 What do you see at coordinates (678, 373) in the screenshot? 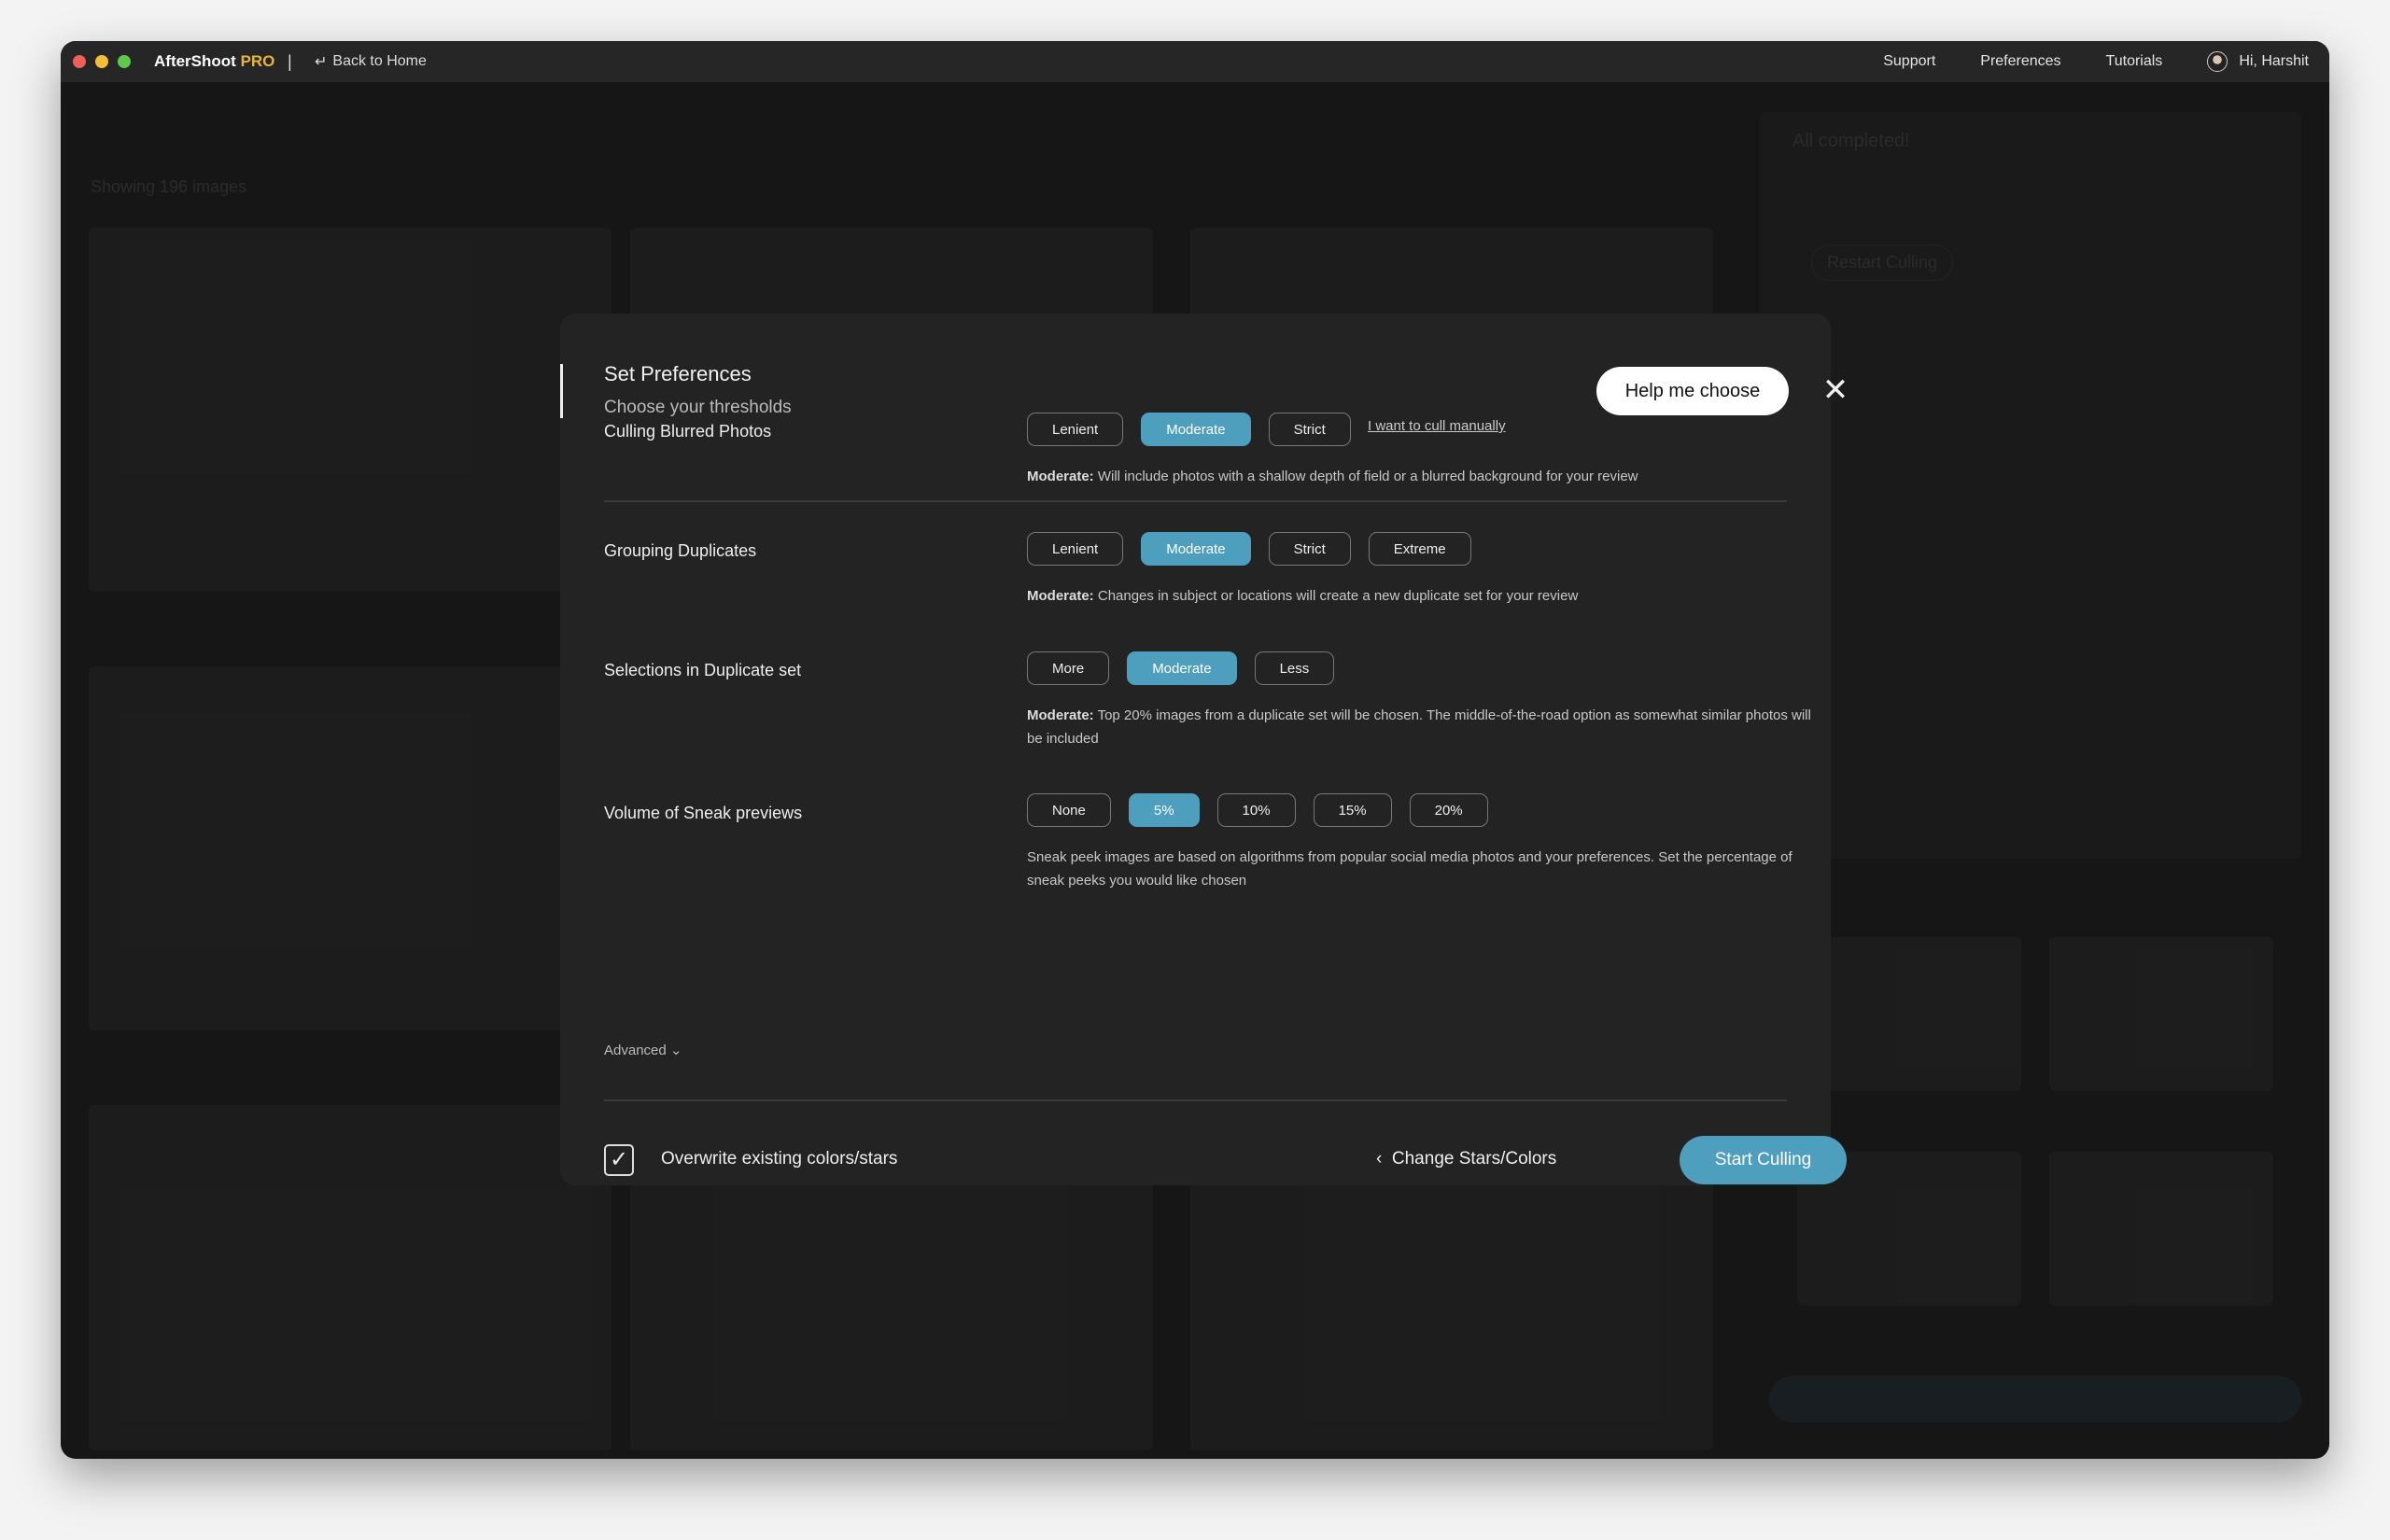
I see `dialog-title: Set Preferences` at bounding box center [678, 373].